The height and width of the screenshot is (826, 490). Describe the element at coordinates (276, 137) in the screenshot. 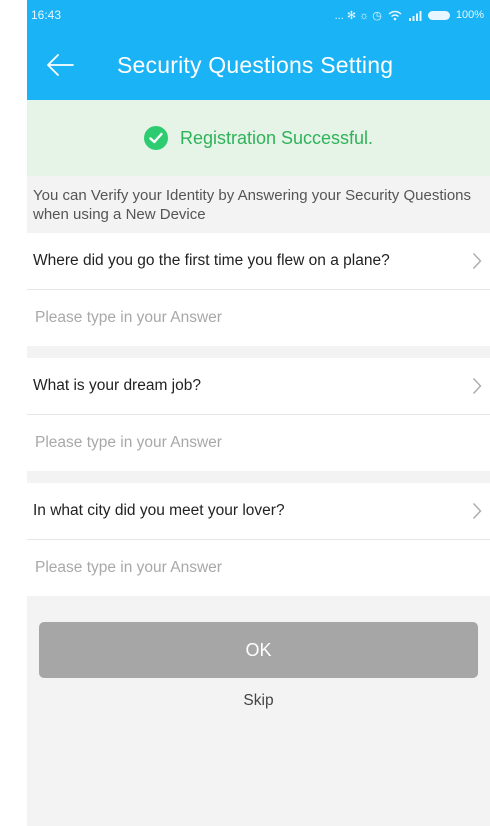

I see `success-message: Registration Successful.` at that location.